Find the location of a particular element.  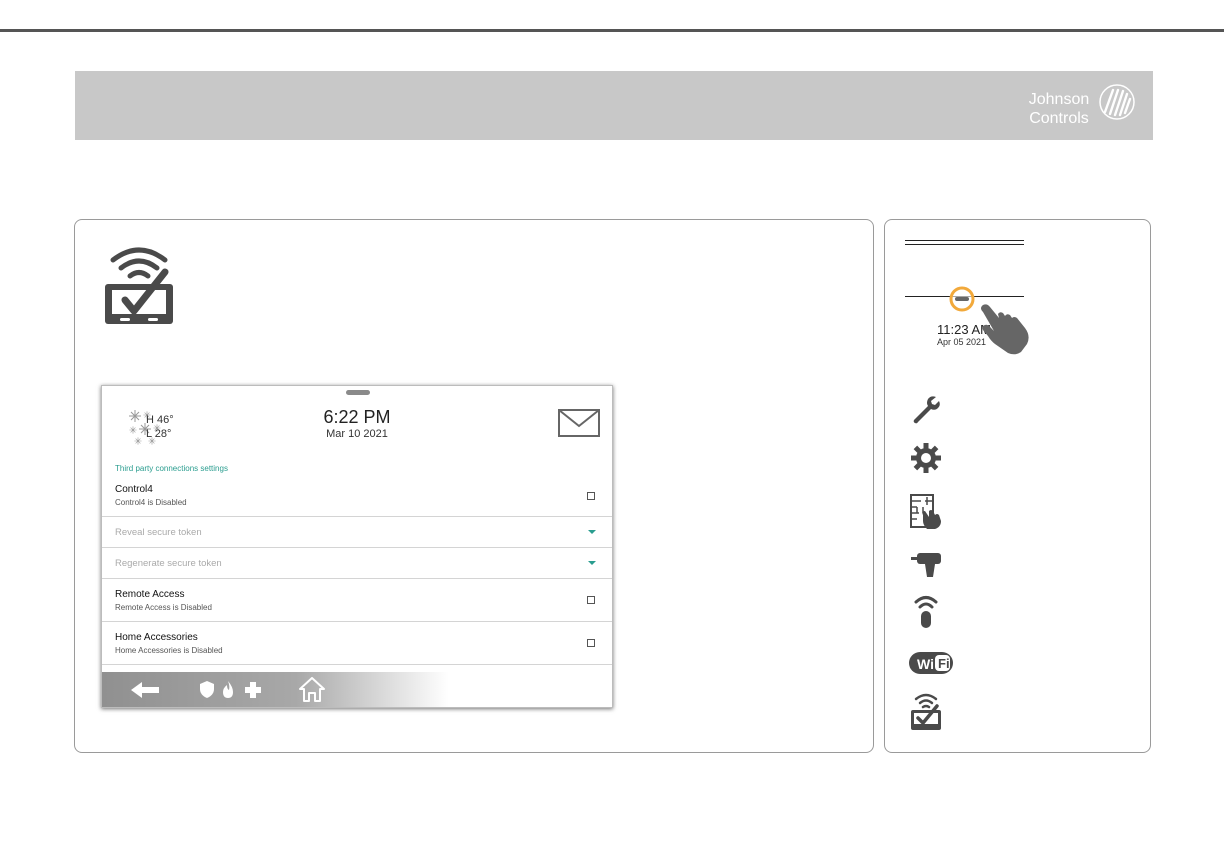

weather-temps: H 46° L 28° is located at coordinates (160, 427).